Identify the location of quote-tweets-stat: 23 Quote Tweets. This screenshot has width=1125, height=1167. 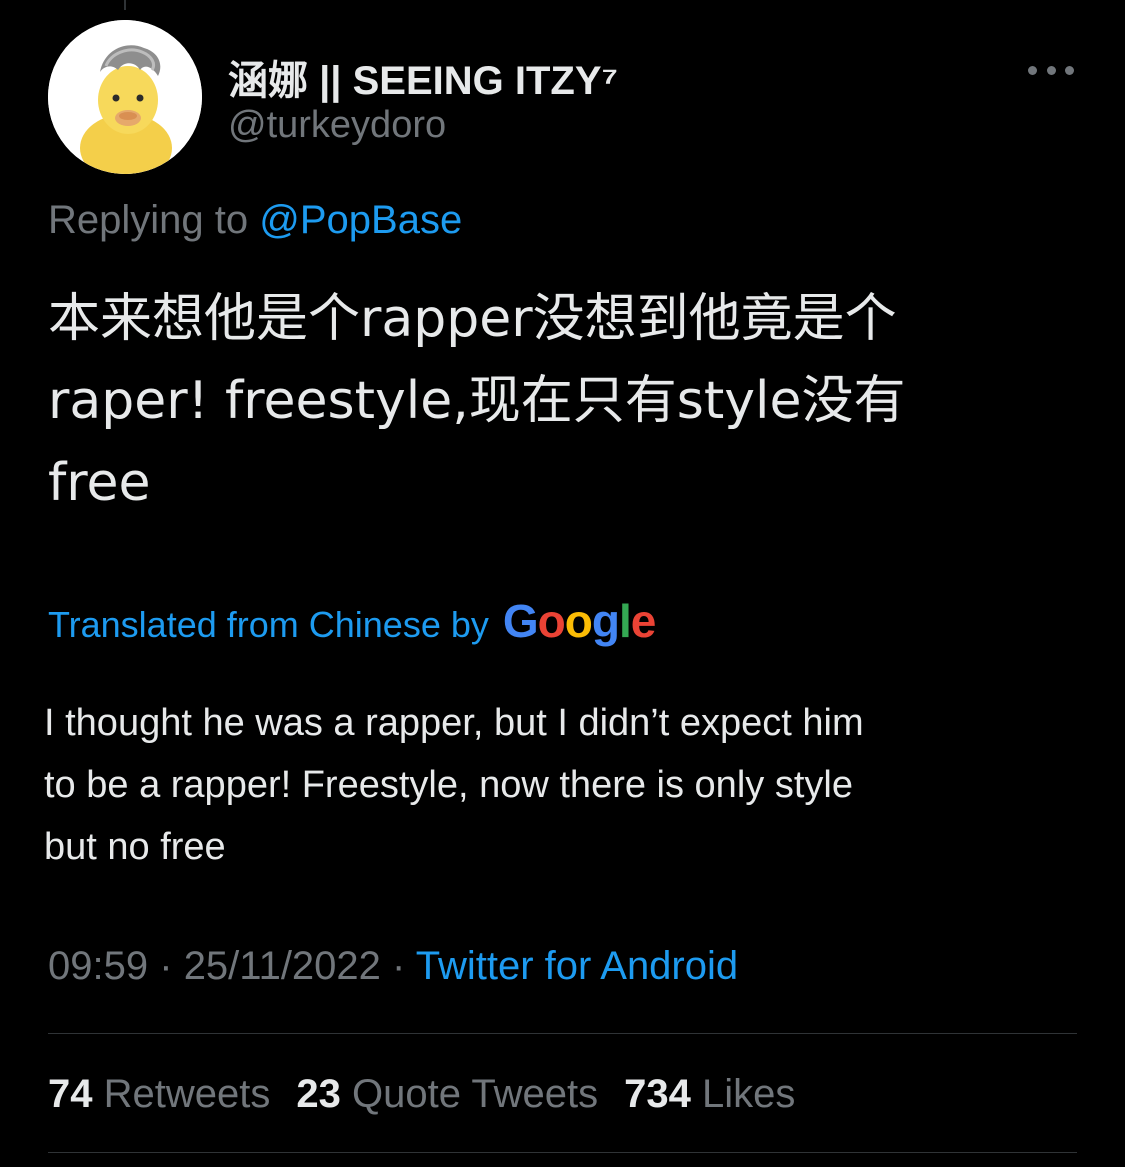
(447, 1094).